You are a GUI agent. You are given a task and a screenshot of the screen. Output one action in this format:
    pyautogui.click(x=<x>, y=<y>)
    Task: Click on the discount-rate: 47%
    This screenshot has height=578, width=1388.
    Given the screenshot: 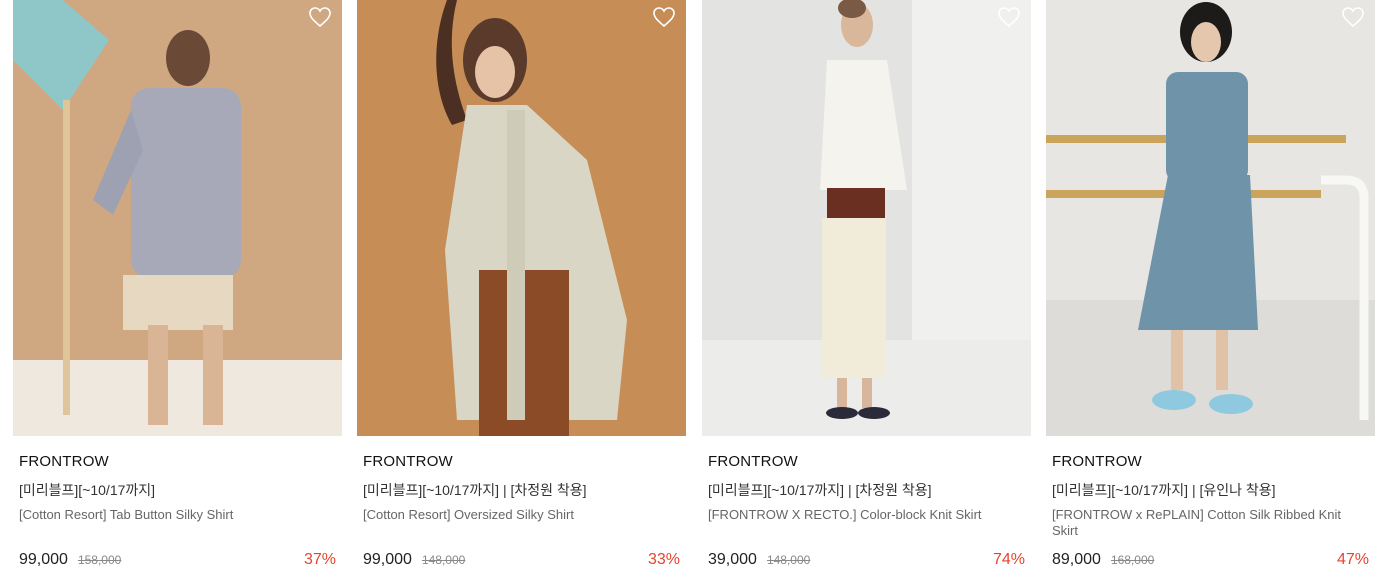 What is the action you would take?
    pyautogui.click(x=1352, y=559)
    